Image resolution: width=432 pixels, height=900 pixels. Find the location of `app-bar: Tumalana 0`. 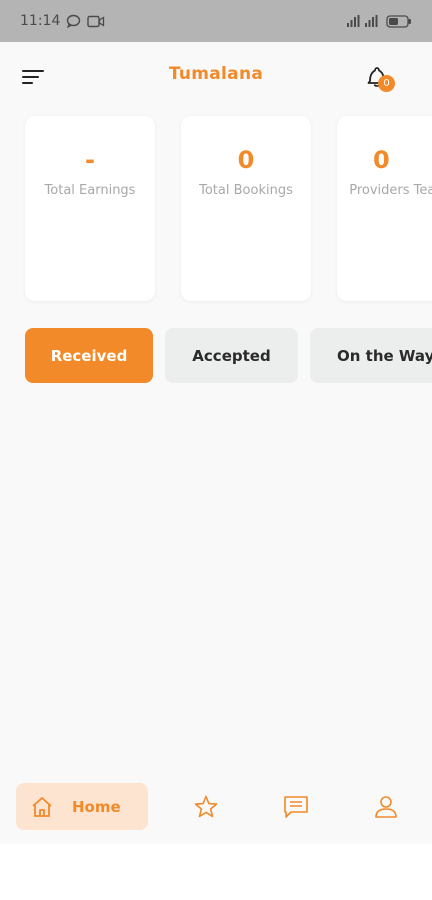

app-bar: Tumalana 0 is located at coordinates (216, 77).